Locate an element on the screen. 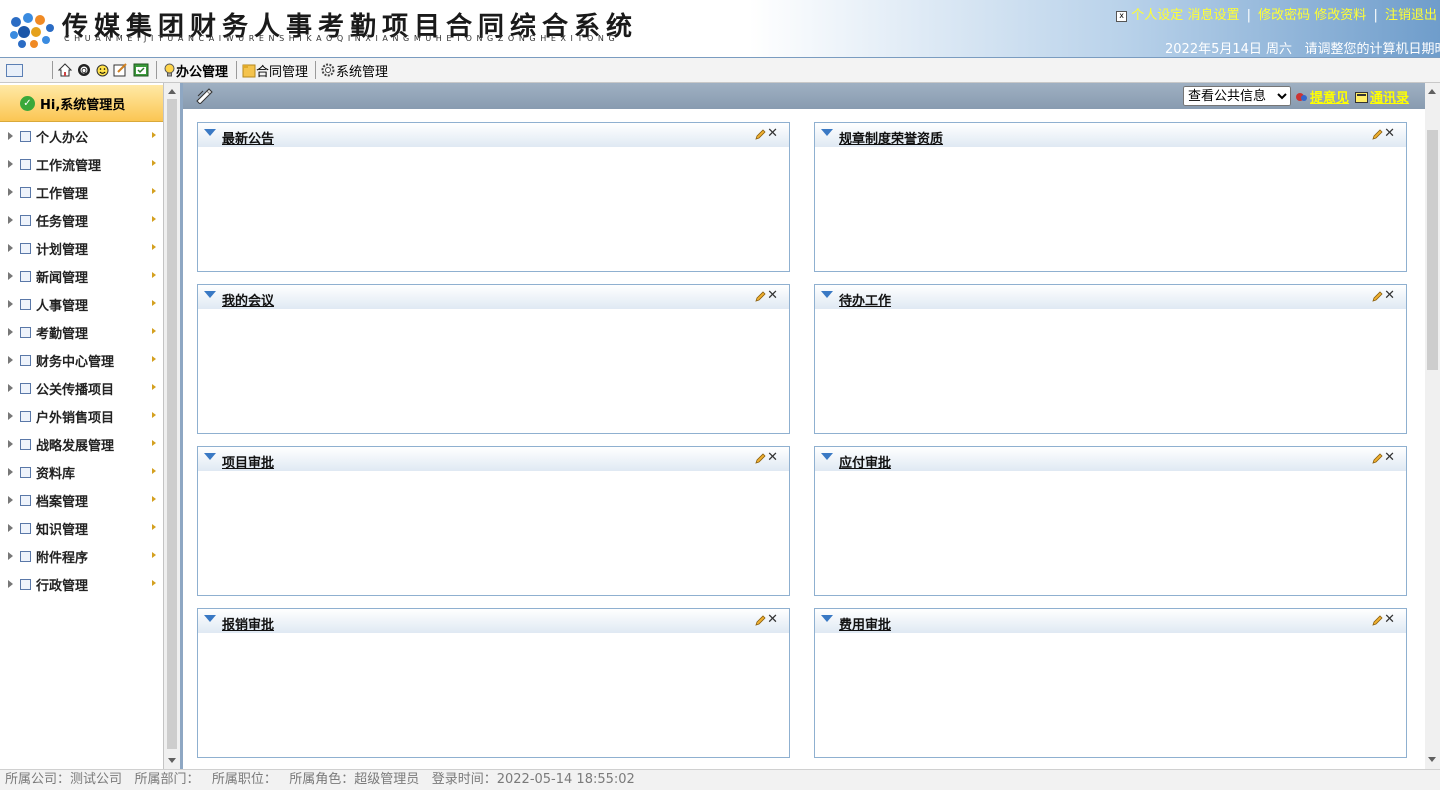 Image resolution: width=1440 pixels, height=790 pixels. sidebar-item: 工作流管理 is located at coordinates (81, 164).